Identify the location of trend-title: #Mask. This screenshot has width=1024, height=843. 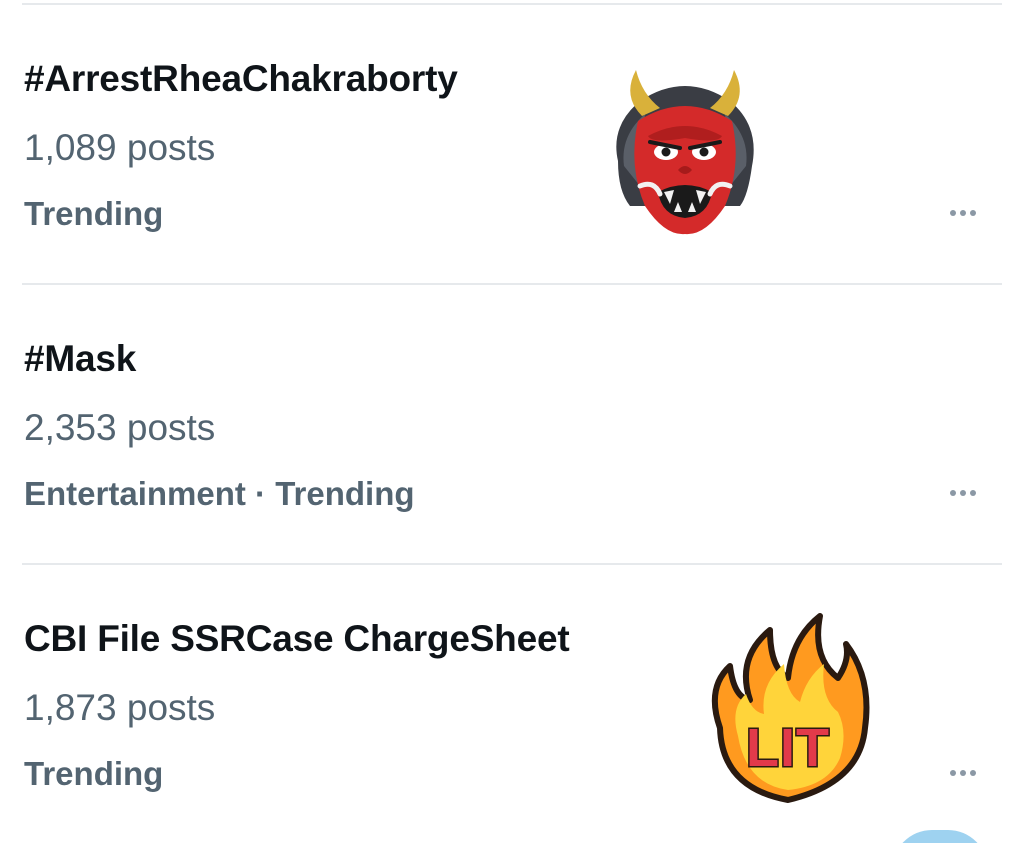
(80, 358).